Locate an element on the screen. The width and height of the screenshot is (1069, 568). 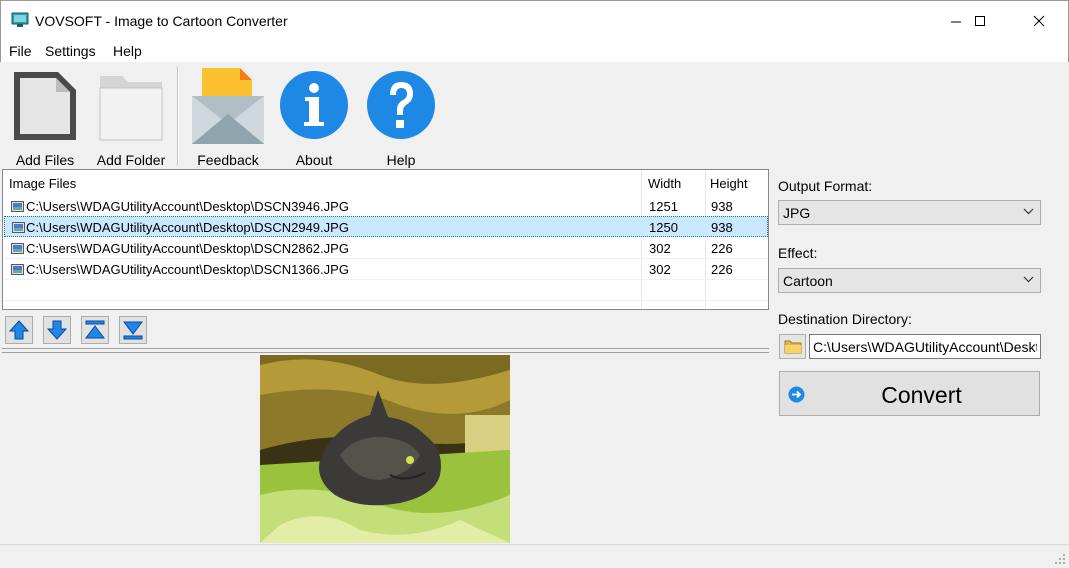
menu-bar: File Settings Help is located at coordinates (534, 51).